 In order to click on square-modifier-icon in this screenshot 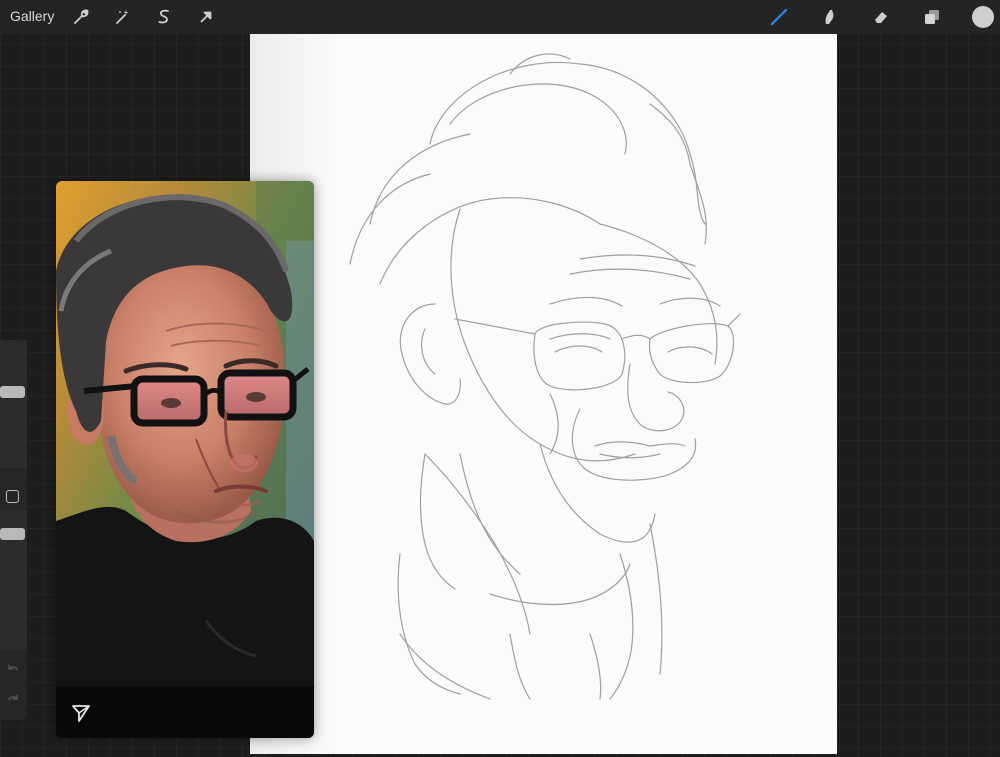, I will do `click(12, 496)`.